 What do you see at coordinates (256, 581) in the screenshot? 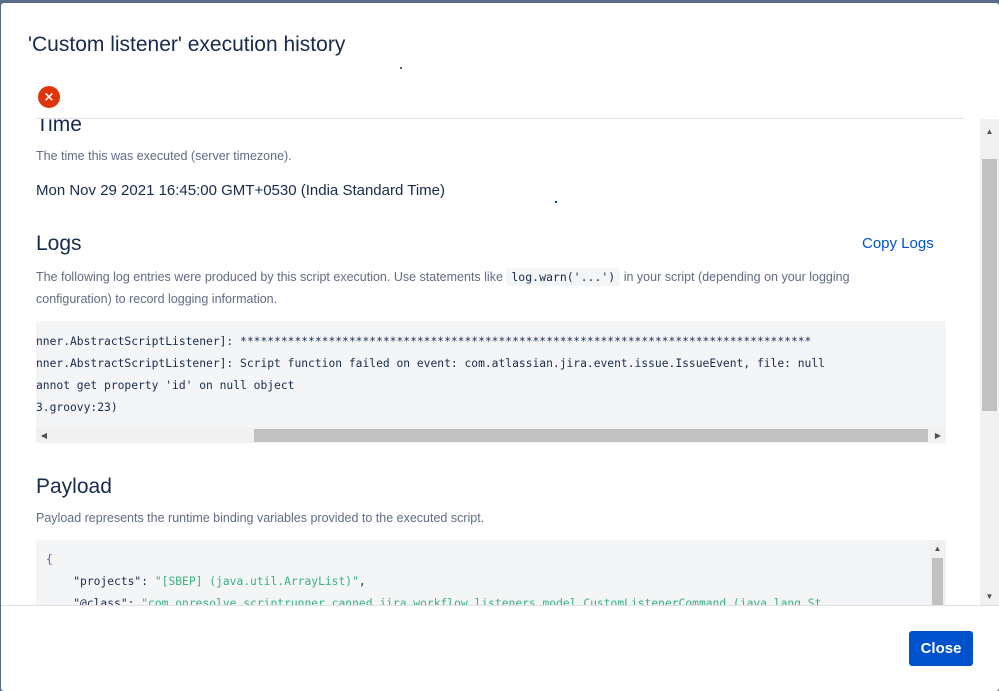
I see `payload-value: "[SBEP] (java.util.ArrayList)"` at bounding box center [256, 581].